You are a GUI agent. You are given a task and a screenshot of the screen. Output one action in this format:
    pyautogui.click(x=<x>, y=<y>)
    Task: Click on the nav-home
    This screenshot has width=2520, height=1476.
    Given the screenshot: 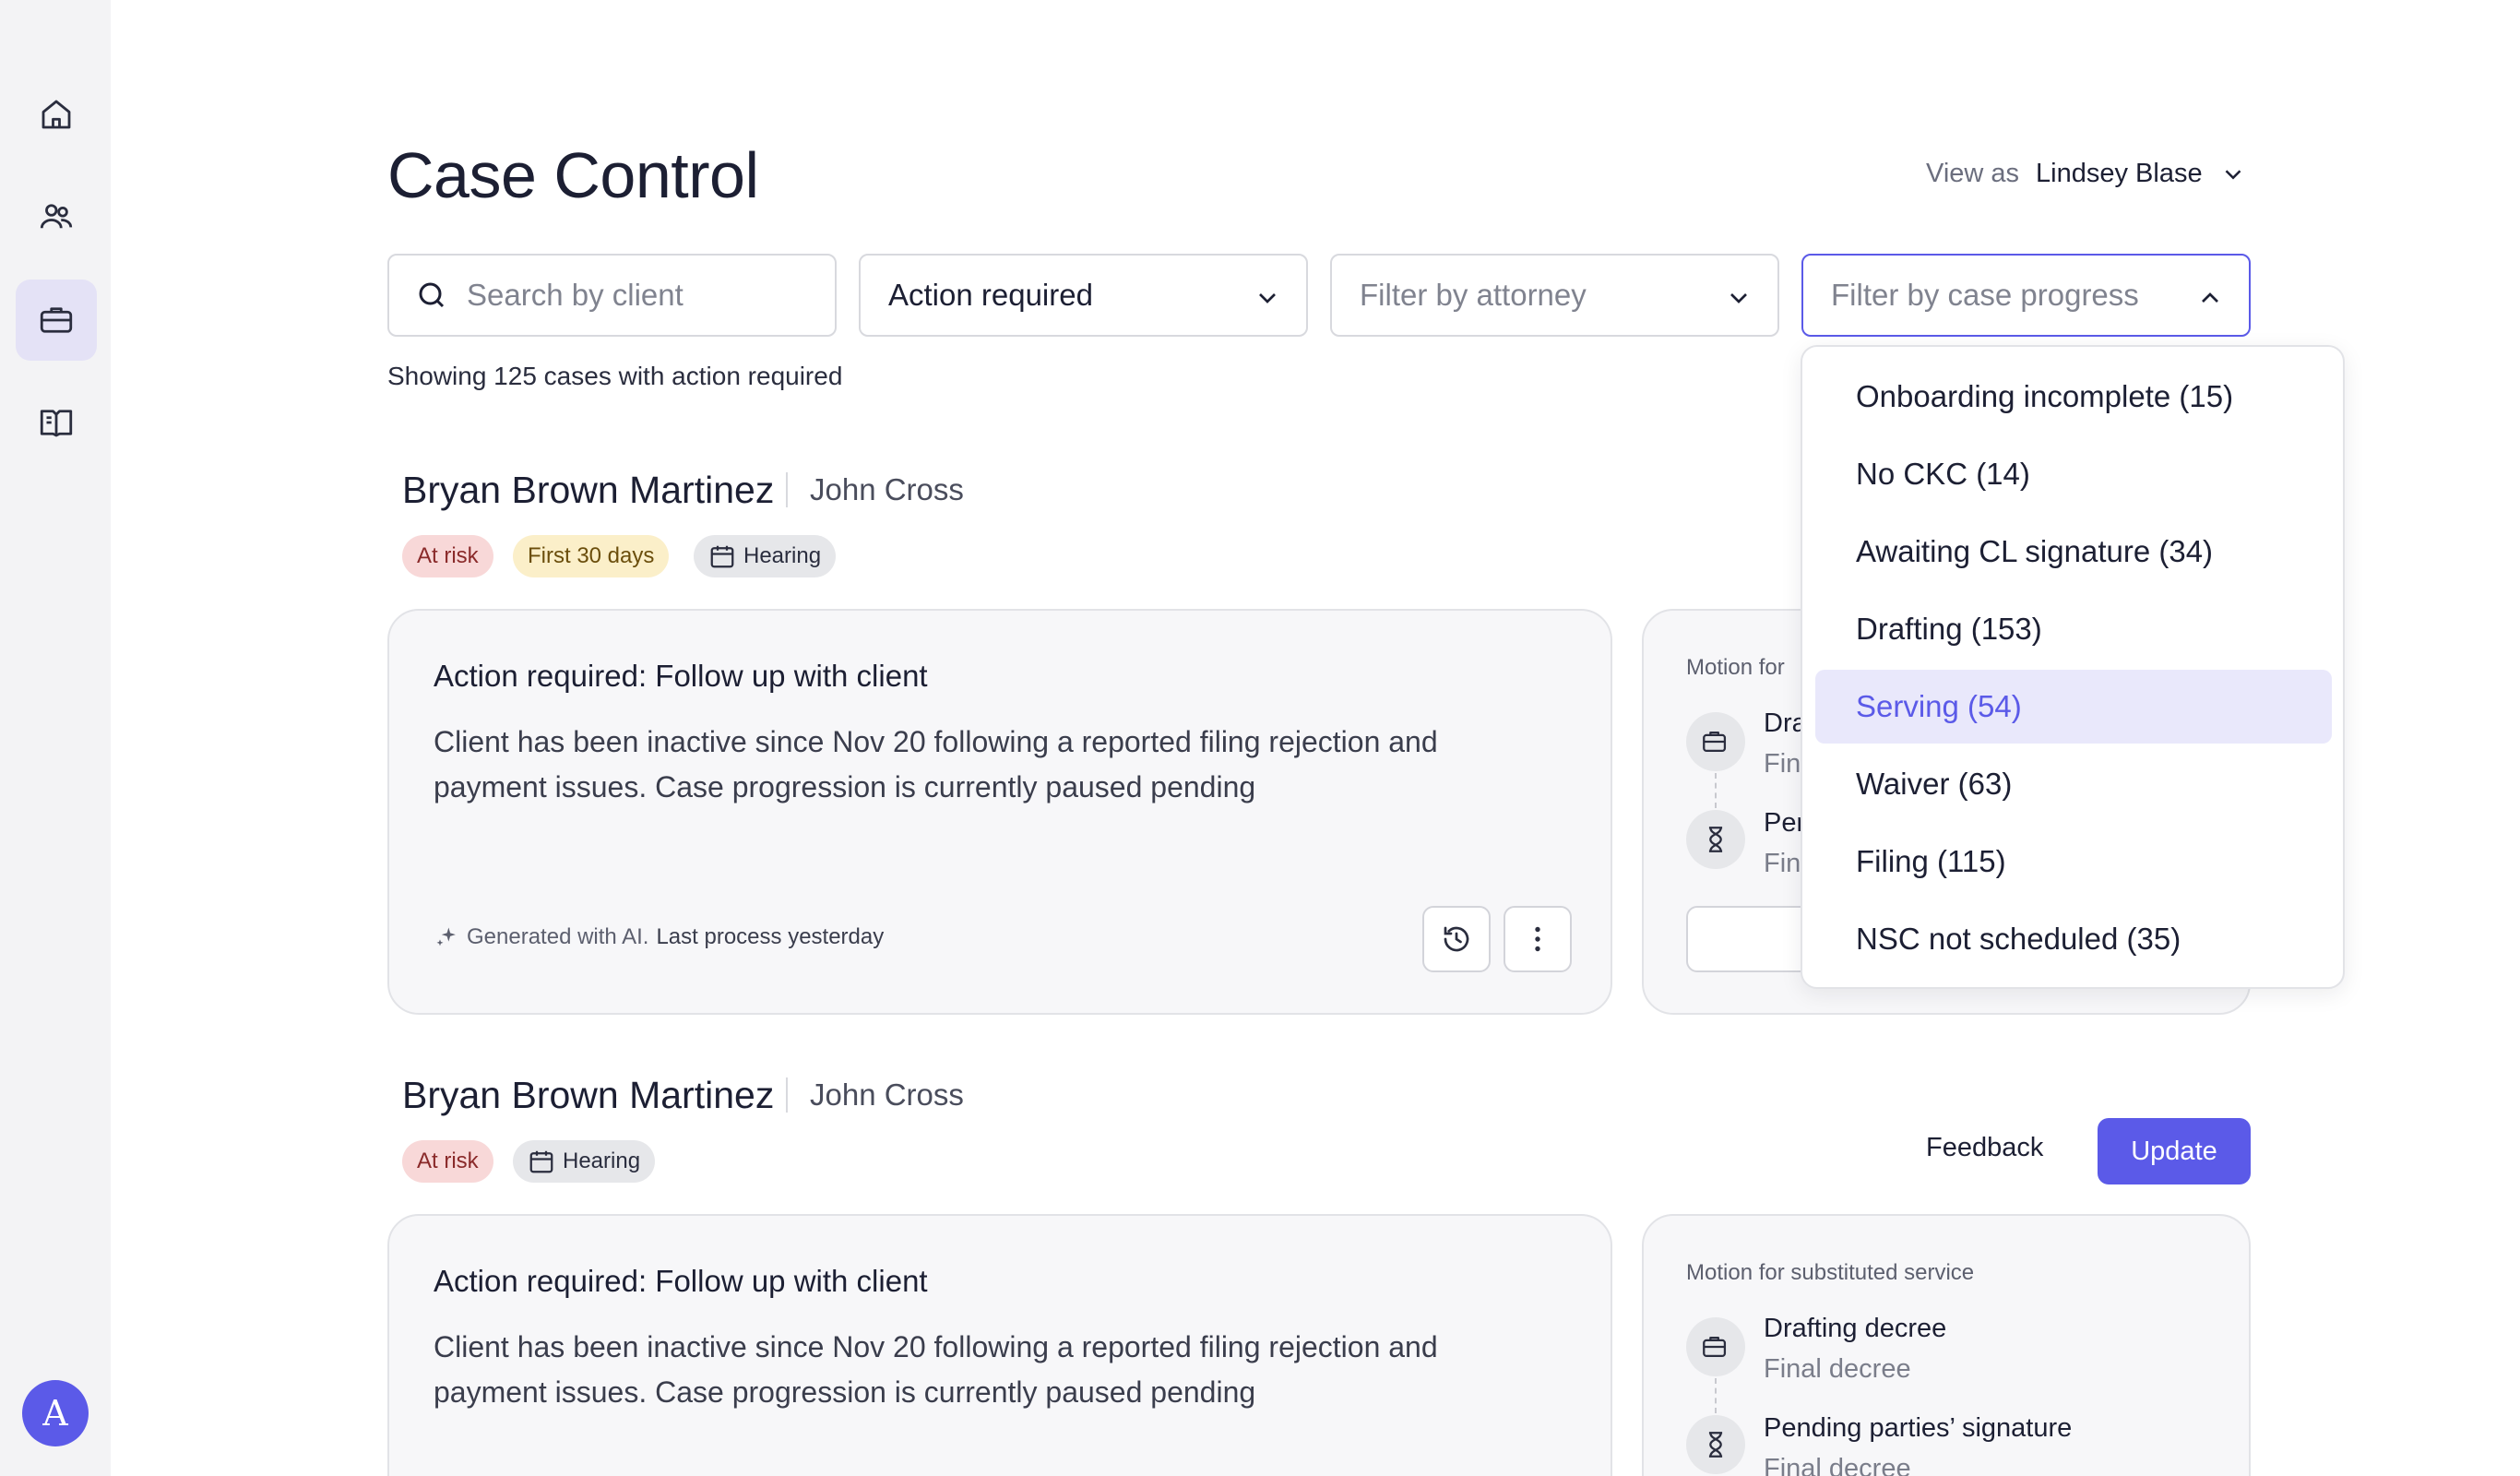 What is the action you would take?
    pyautogui.click(x=56, y=114)
    